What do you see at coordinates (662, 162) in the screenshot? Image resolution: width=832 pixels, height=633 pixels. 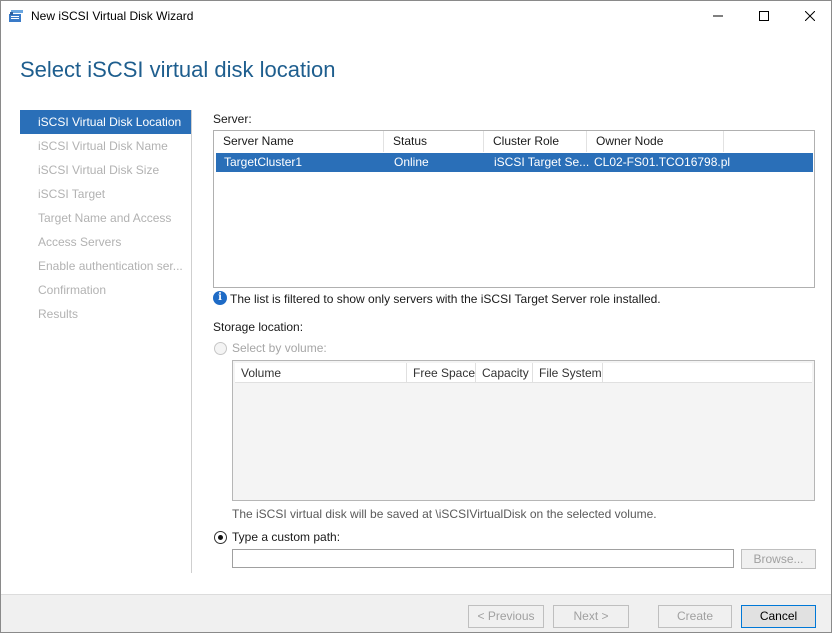 I see `cell-owner-node: CL02-FS01.TCO16798.pl` at bounding box center [662, 162].